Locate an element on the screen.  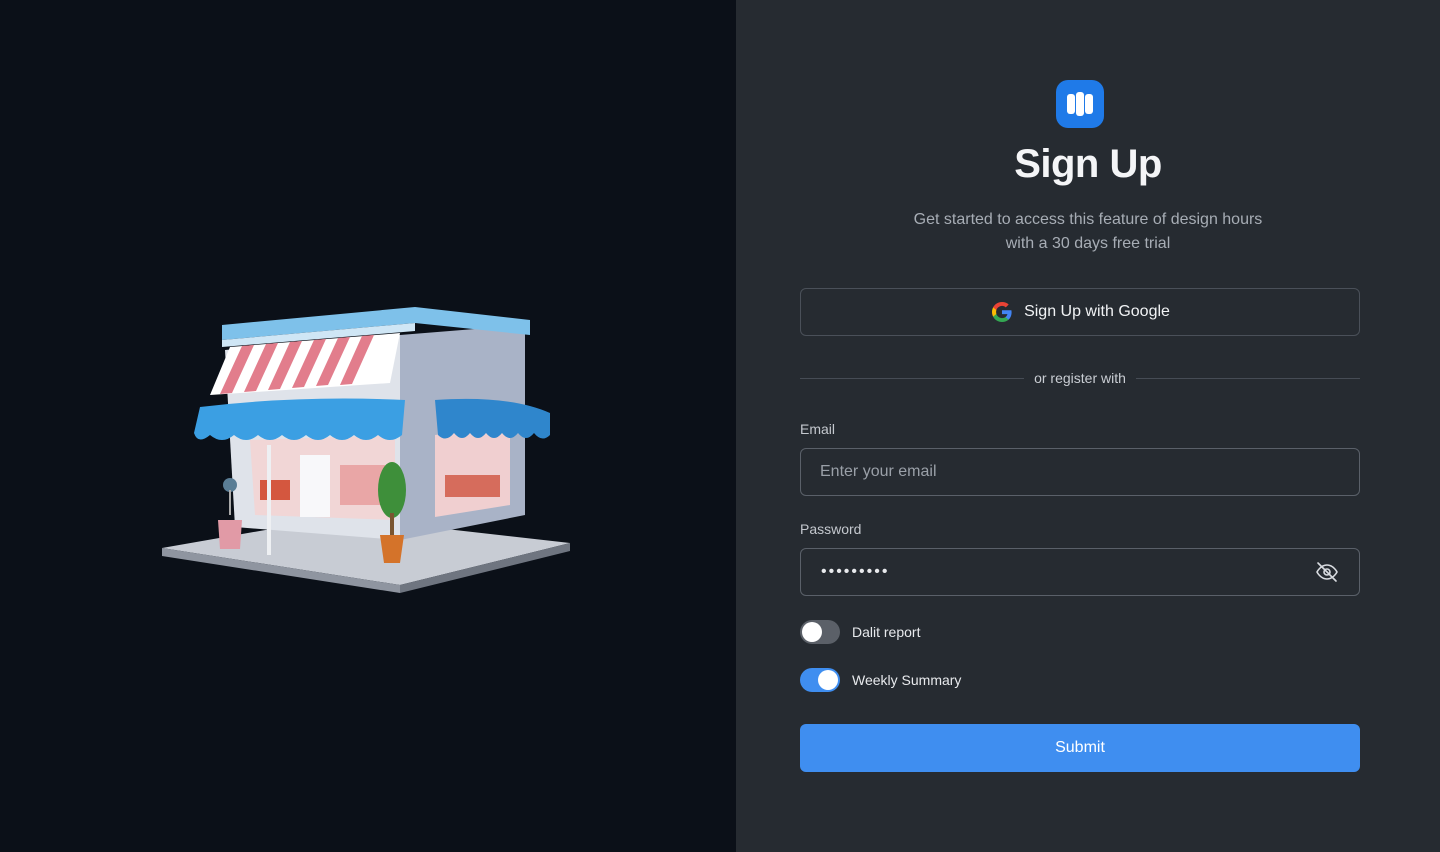
email-label: Email is located at coordinates (818, 429).